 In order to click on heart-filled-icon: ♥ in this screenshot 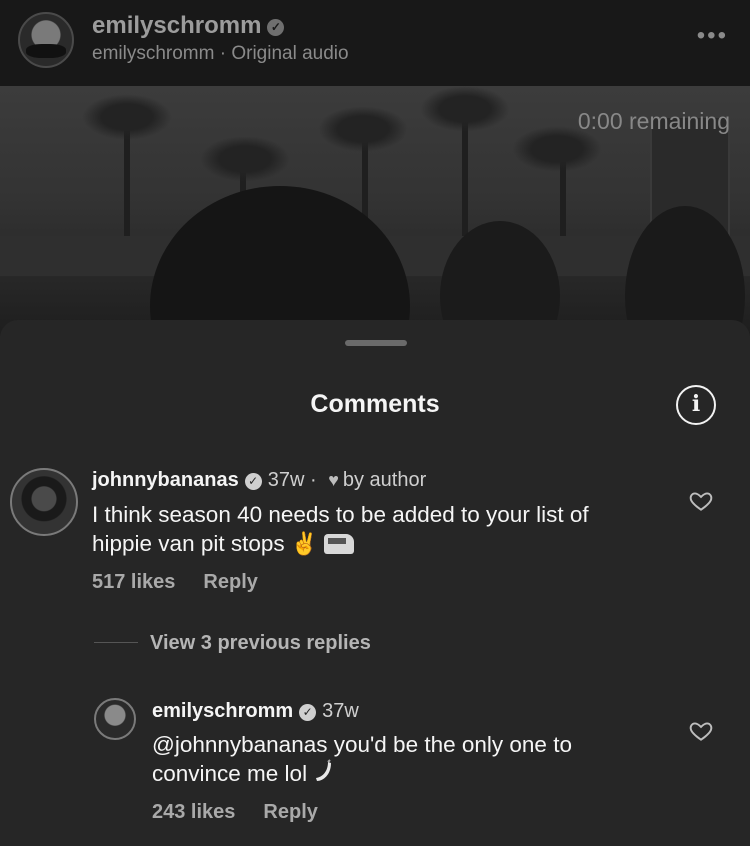, I will do `click(333, 480)`.